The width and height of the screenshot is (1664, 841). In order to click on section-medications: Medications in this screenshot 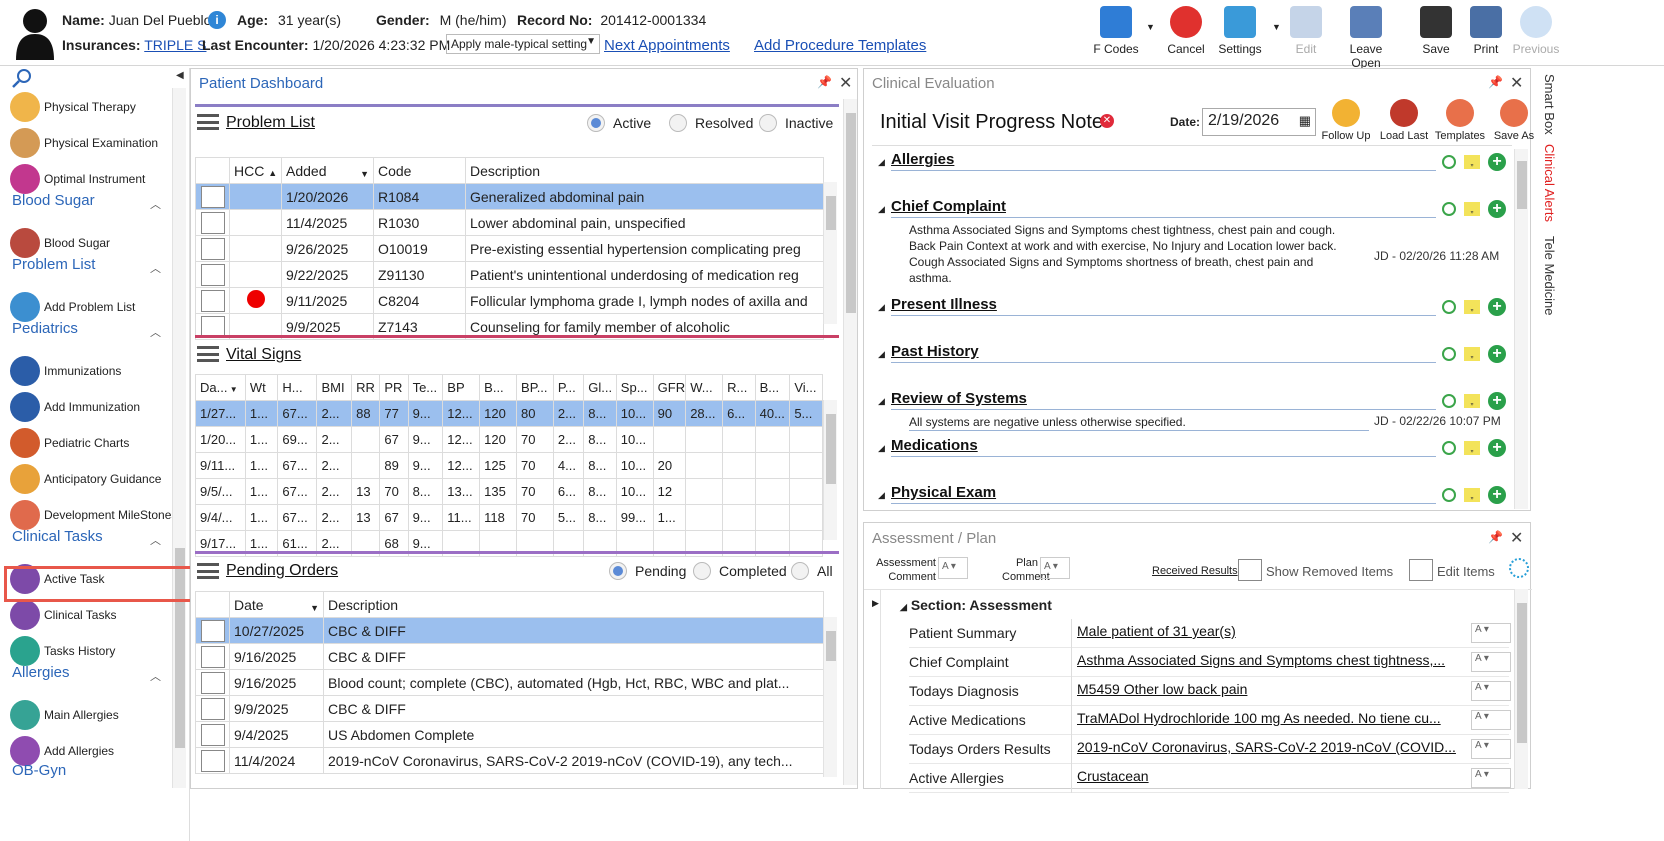, I will do `click(934, 445)`.